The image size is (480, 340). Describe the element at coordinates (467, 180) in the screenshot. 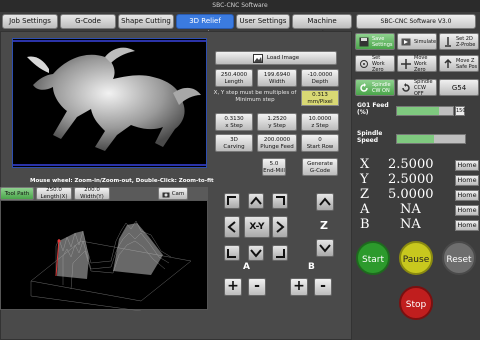

I see `home-y-button: Home` at that location.